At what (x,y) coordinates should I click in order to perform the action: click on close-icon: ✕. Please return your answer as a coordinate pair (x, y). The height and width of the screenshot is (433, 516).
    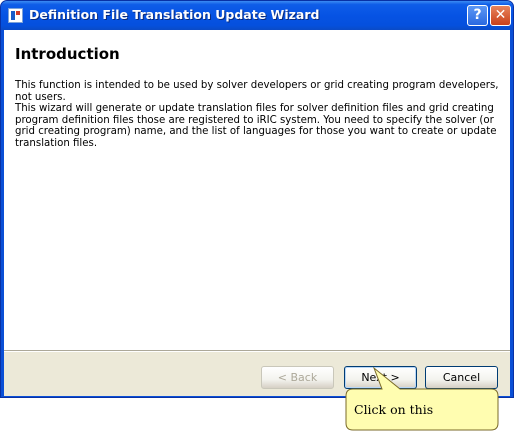
    Looking at the image, I should click on (500, 15).